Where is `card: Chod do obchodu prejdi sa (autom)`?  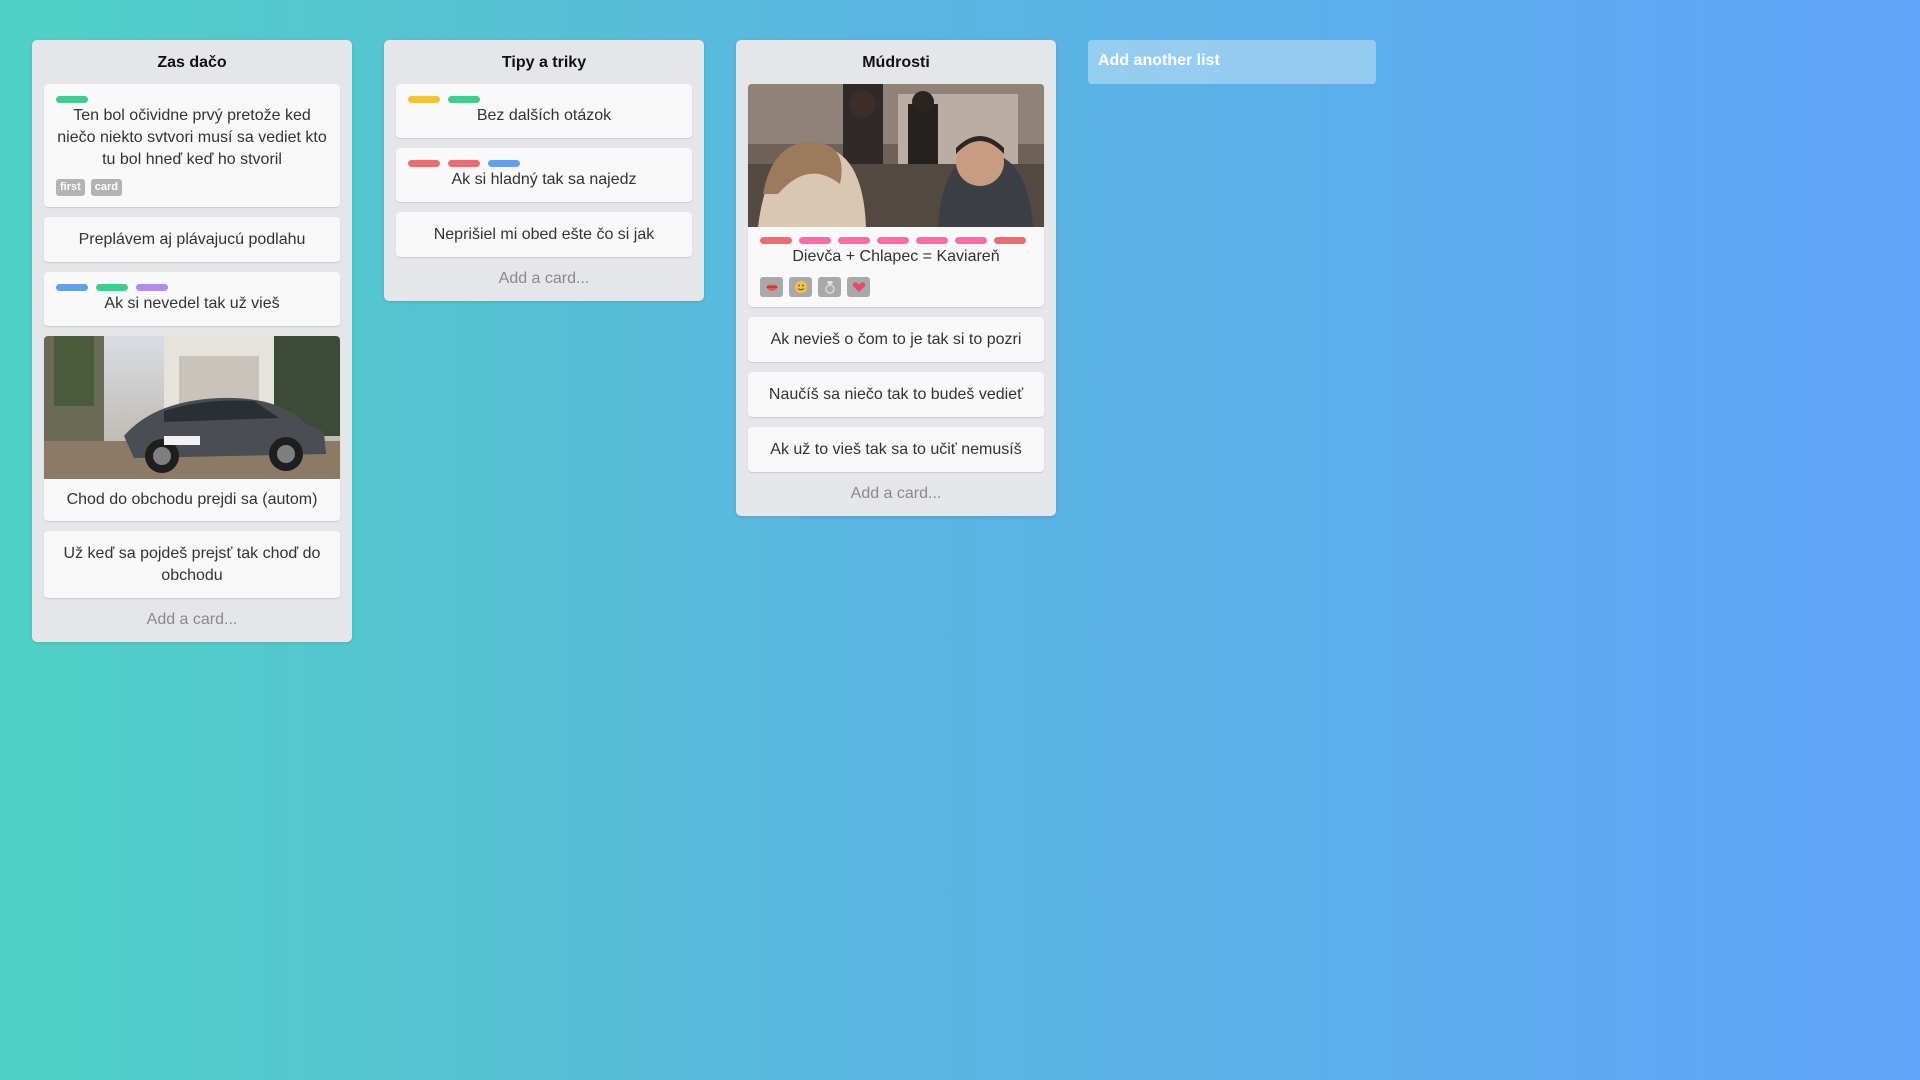
card: Chod do obchodu prejdi sa (autom) is located at coordinates (192, 428).